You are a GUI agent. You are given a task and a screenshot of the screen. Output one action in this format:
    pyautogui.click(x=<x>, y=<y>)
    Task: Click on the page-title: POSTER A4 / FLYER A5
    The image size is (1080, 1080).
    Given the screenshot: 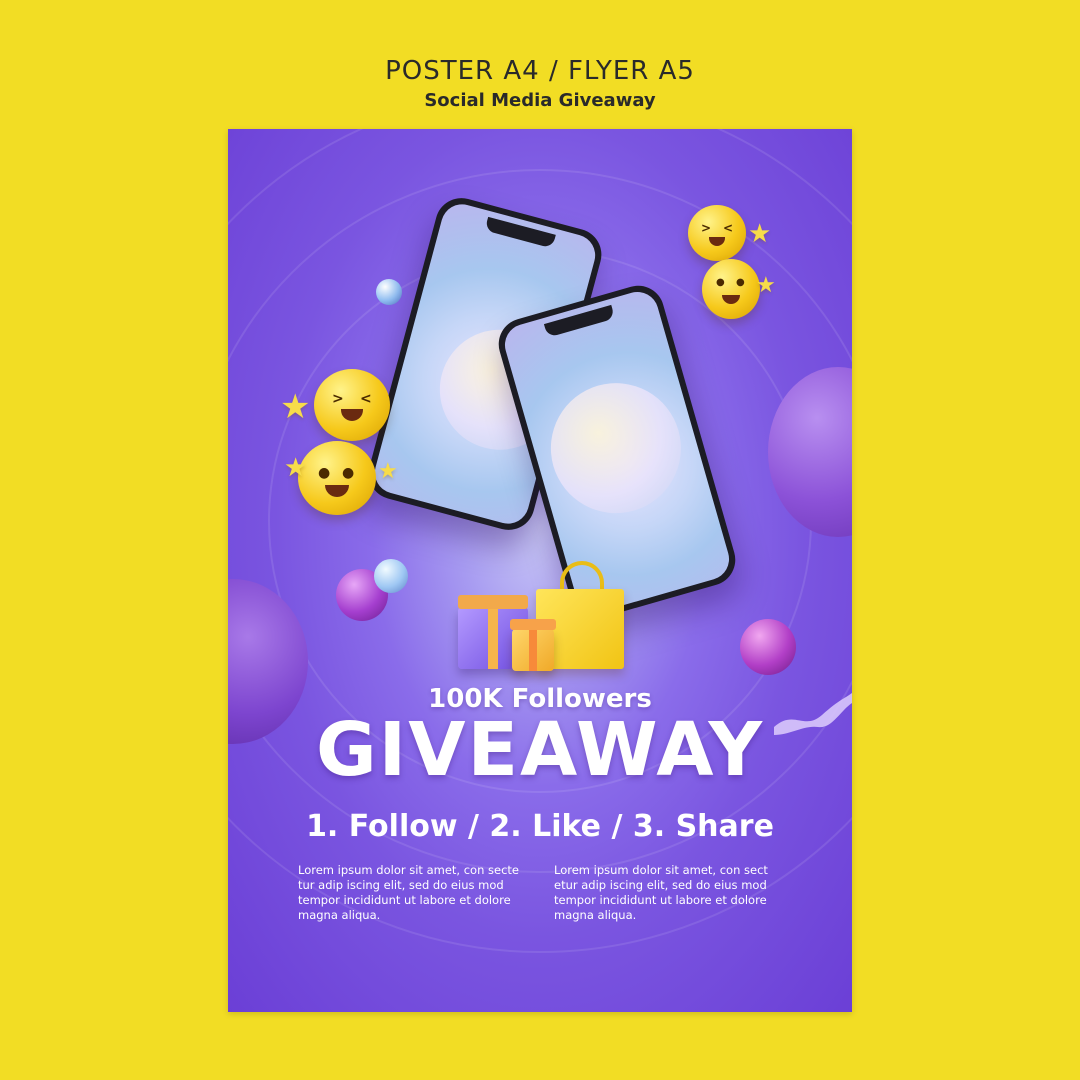 What is the action you would take?
    pyautogui.click(x=540, y=71)
    